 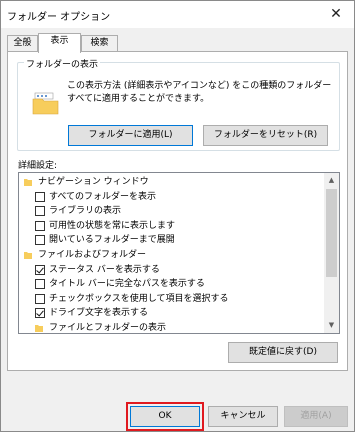 I want to click on cancel-button: キャンセル, so click(x=243, y=416).